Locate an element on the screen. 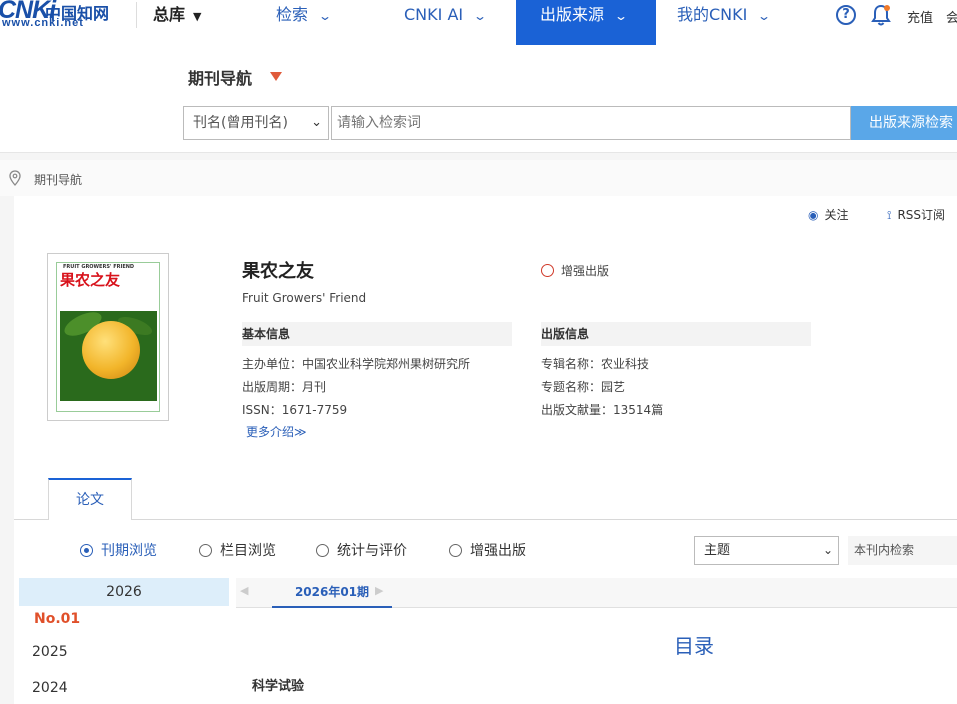 The image size is (957, 704). topic-select-value: 主题 is located at coordinates (717, 550).